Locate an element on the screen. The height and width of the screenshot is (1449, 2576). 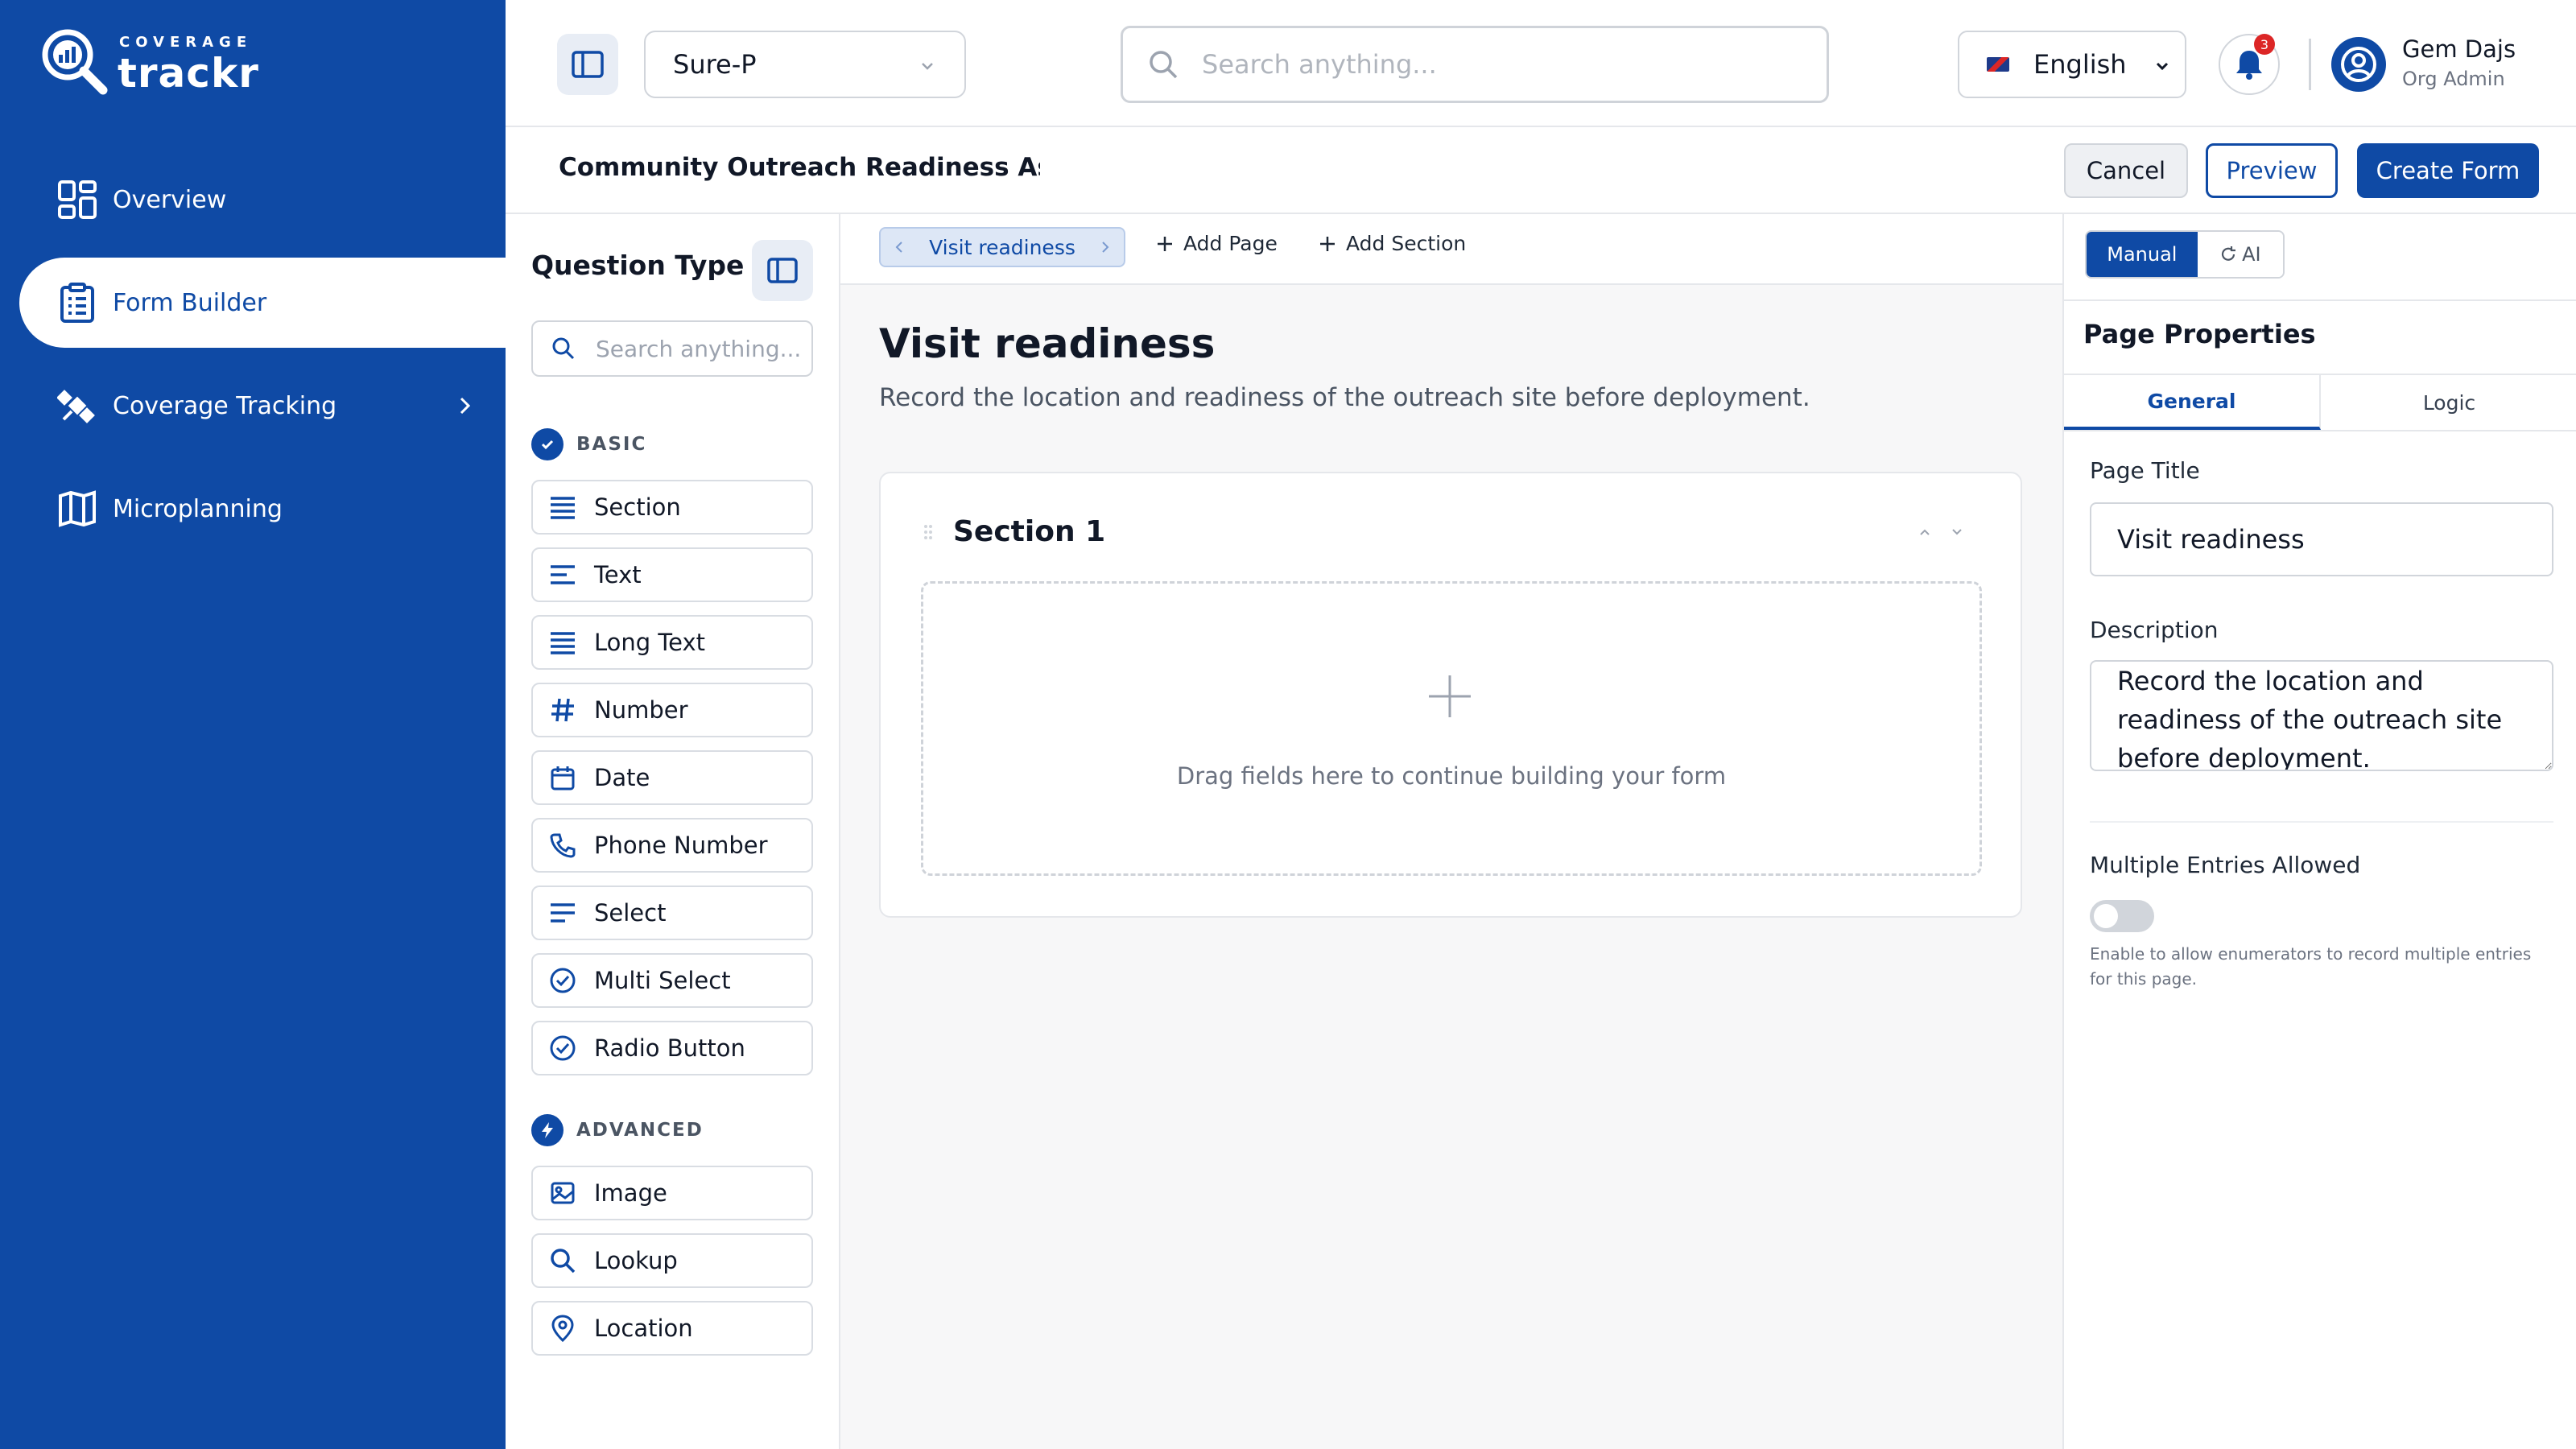
toggle-knob is located at coordinates (2106, 916).